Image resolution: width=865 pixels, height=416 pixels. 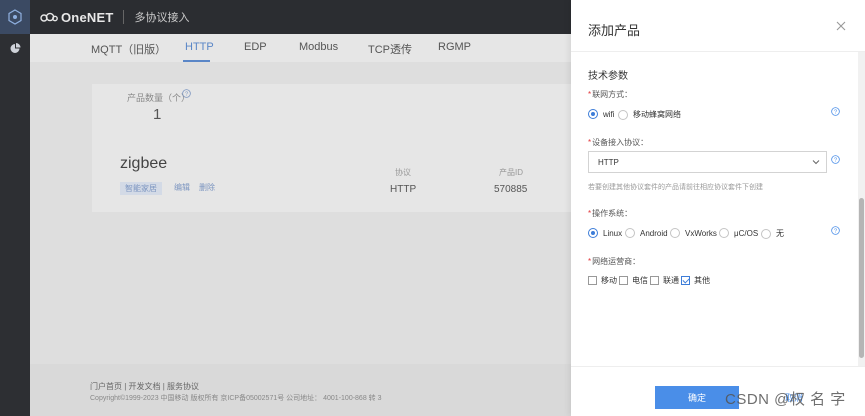 What do you see at coordinates (15, 48) in the screenshot?
I see `pie-chart-icon` at bounding box center [15, 48].